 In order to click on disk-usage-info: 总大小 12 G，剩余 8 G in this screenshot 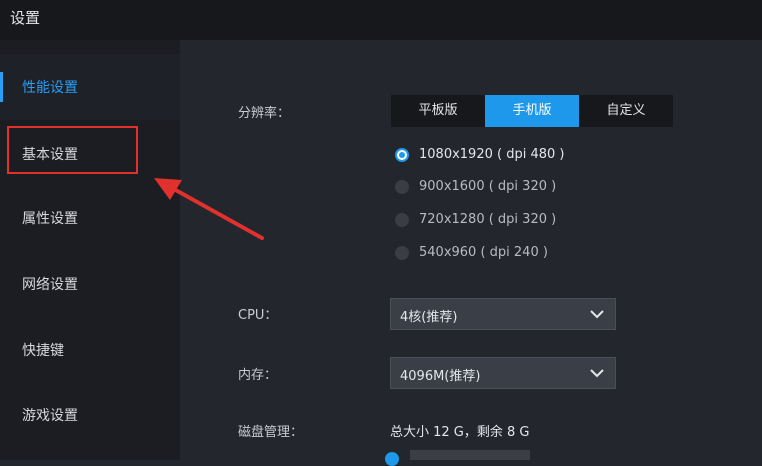, I will do `click(460, 432)`.